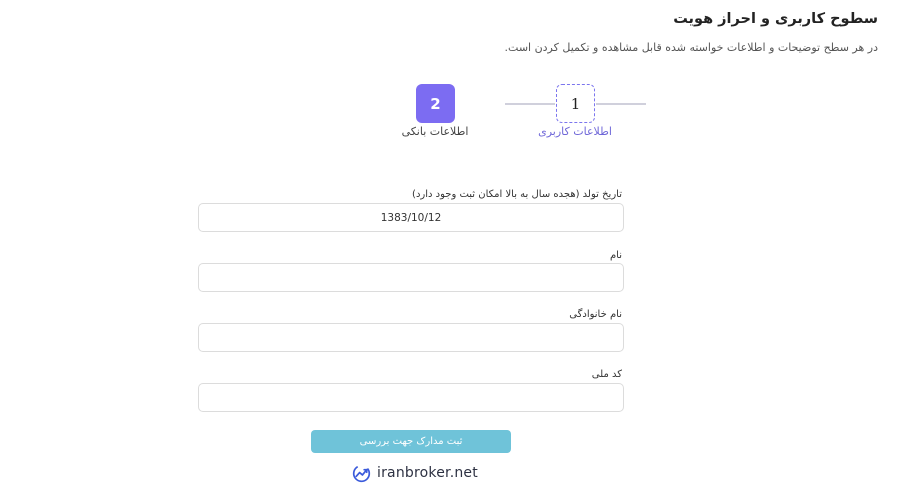 The image size is (900, 491). I want to click on last-name-field, so click(411, 337).